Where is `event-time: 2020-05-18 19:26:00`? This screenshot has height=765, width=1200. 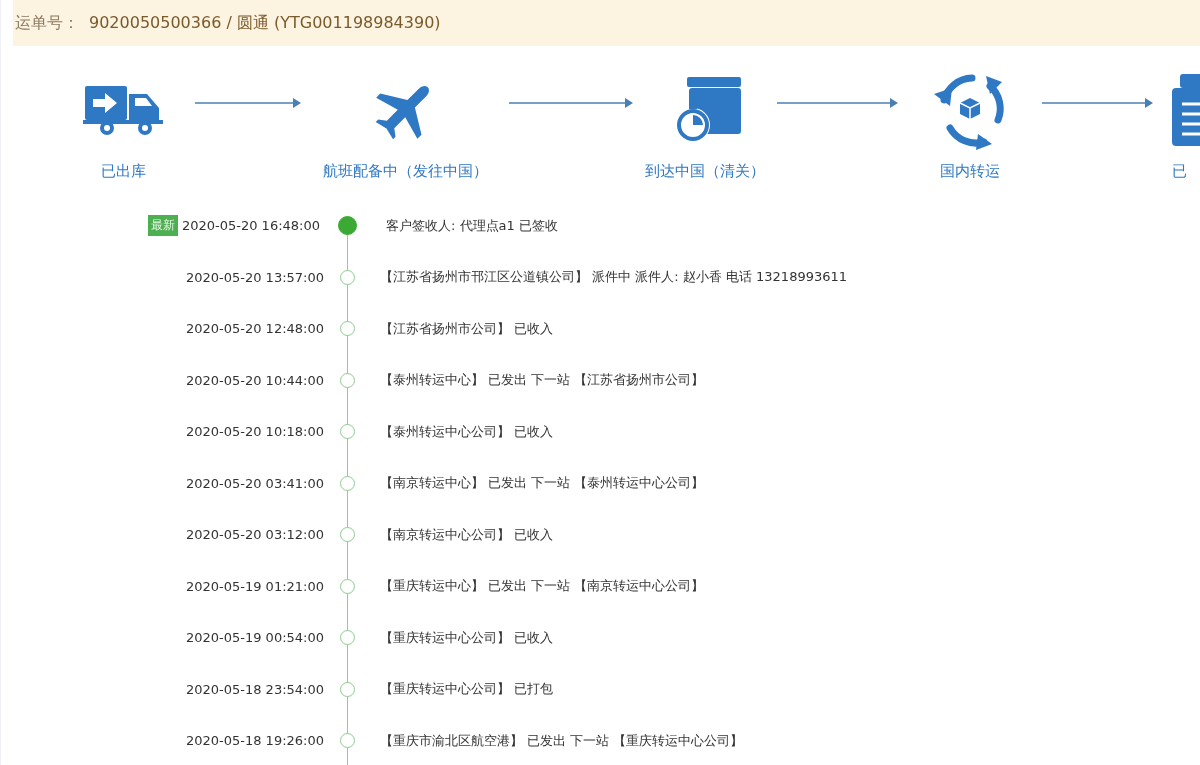
event-time: 2020-05-18 19:26:00 is located at coordinates (254, 741).